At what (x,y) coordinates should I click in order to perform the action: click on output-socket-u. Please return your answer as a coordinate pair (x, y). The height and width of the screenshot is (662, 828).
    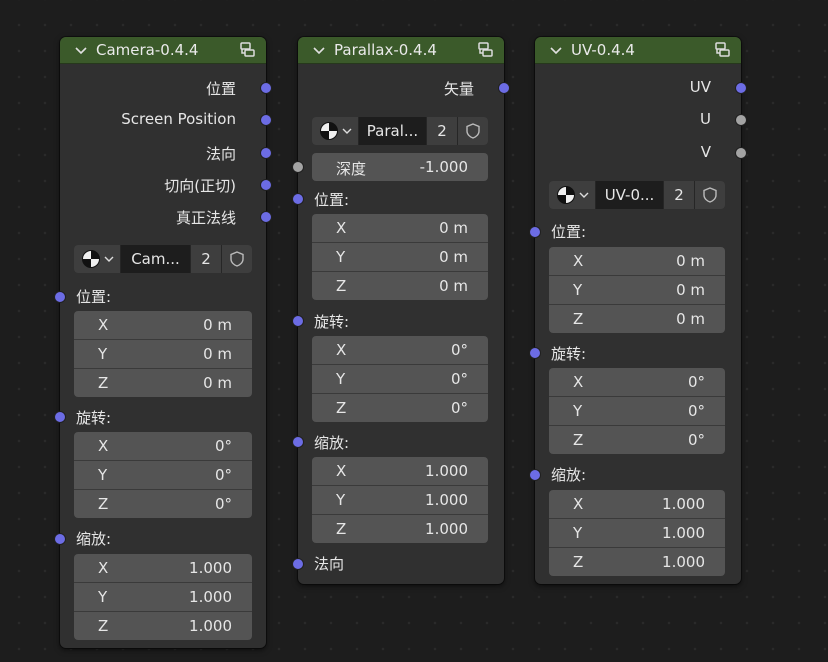
    Looking at the image, I should click on (741, 120).